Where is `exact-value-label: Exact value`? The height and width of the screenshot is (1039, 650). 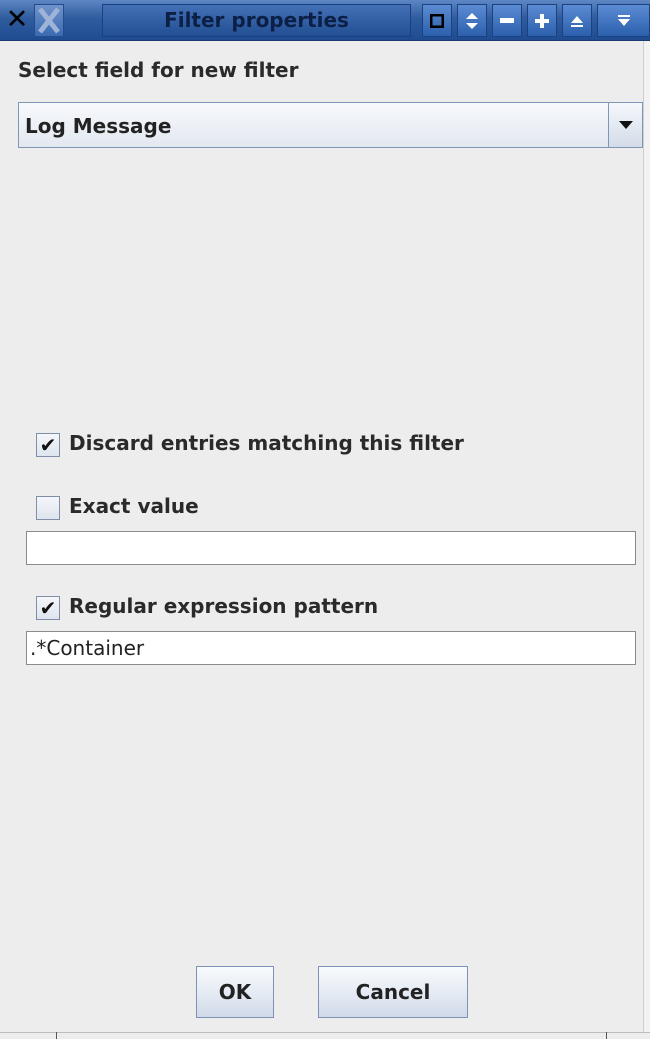
exact-value-label: Exact value is located at coordinates (134, 506).